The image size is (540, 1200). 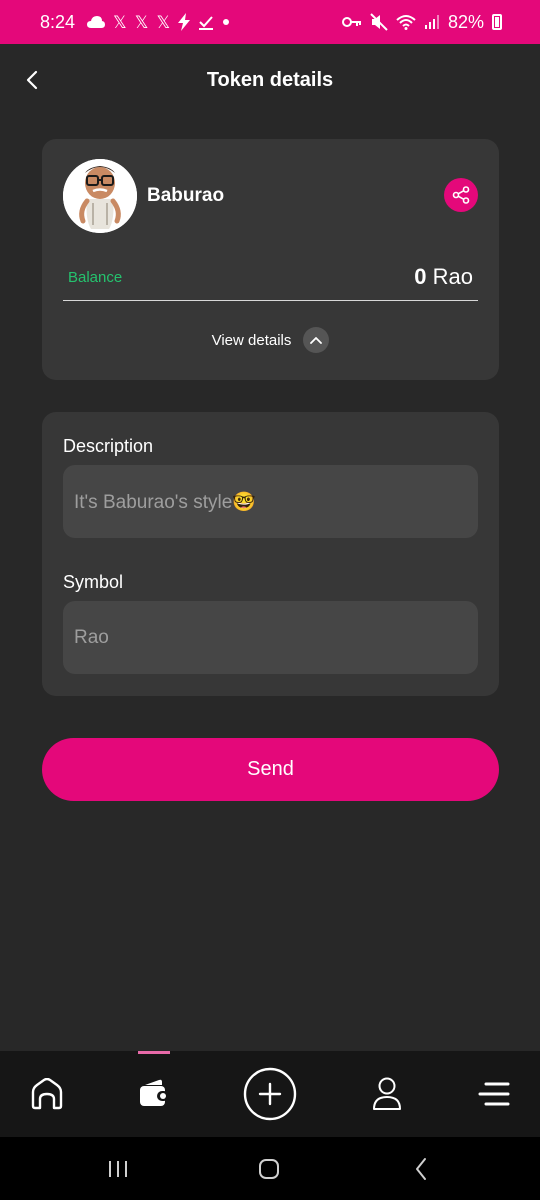 I want to click on status-bar: 8:24 𝕏 𝕏 𝕏 82%, so click(x=270, y=22).